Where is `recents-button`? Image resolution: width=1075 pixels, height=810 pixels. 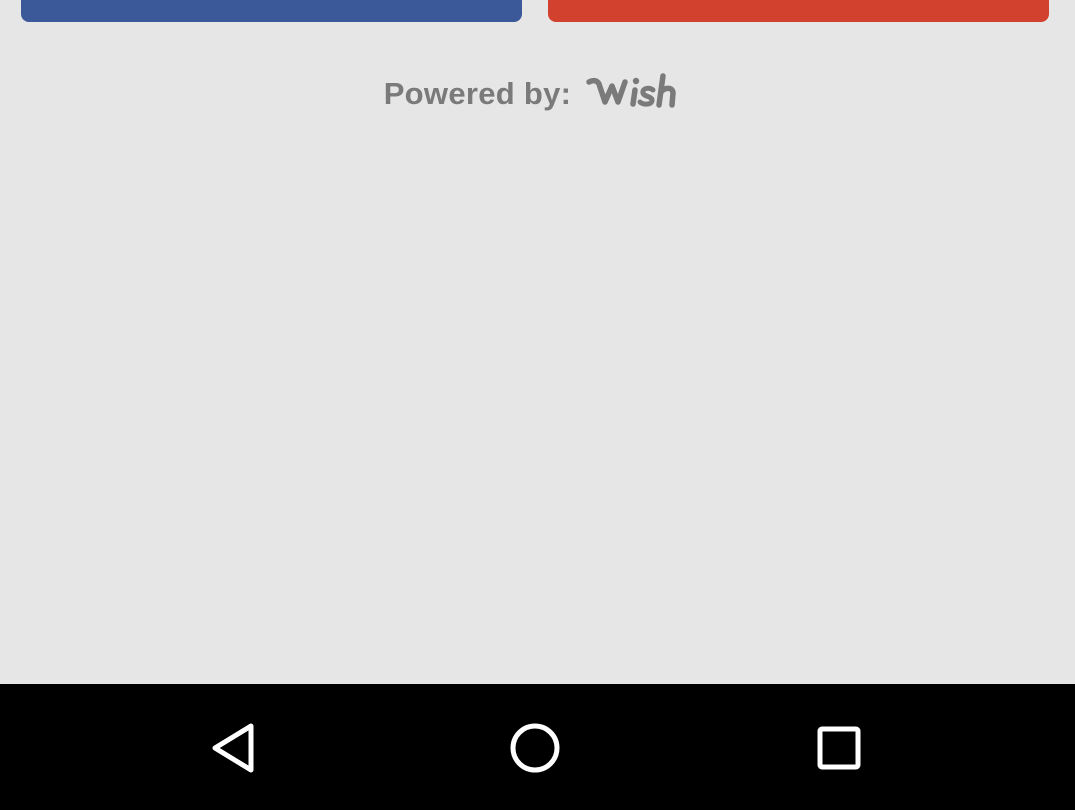
recents-button is located at coordinates (839, 748).